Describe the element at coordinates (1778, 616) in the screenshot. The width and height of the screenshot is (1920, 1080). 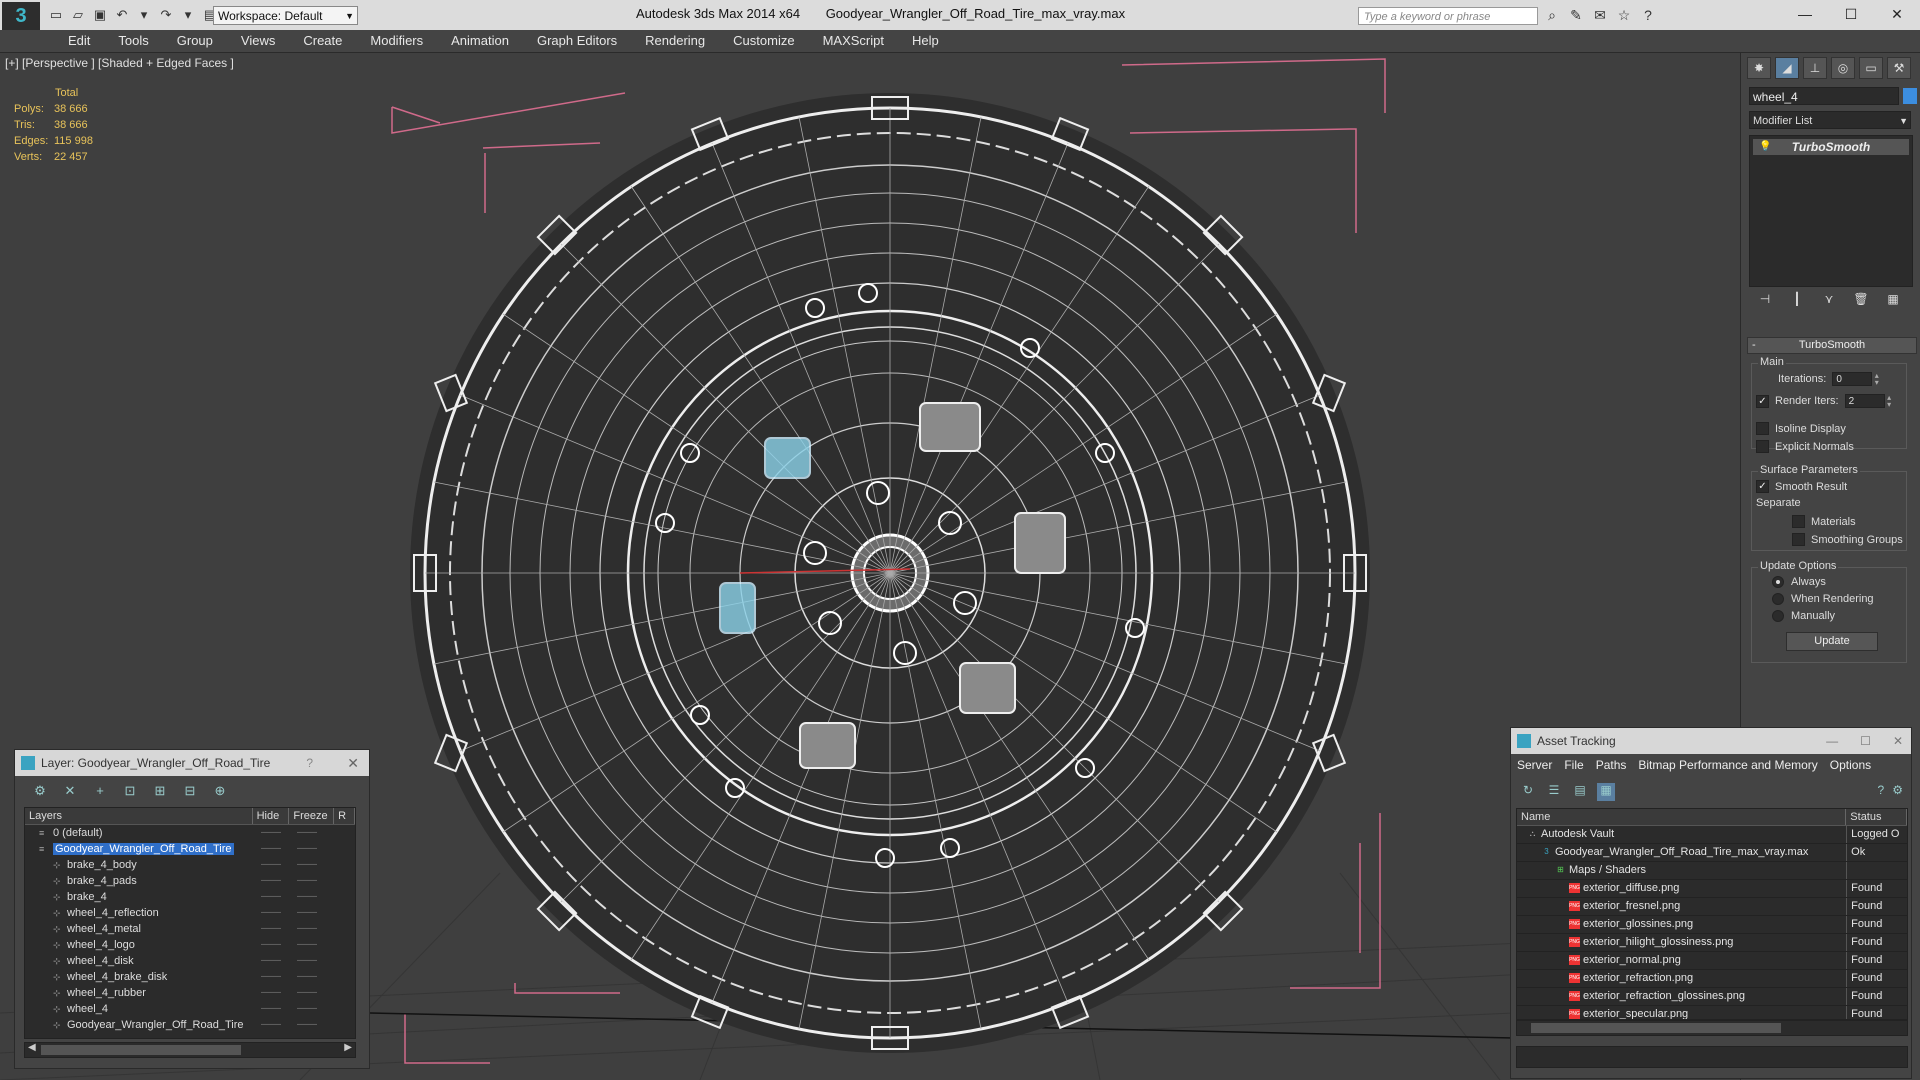
I see `manually-radio` at that location.